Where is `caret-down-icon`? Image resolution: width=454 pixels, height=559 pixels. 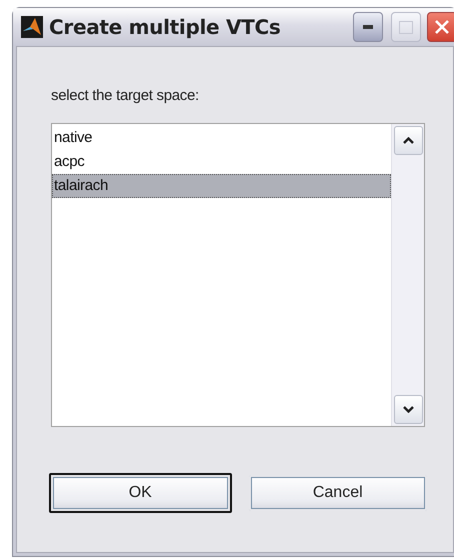
caret-down-icon is located at coordinates (408, 409).